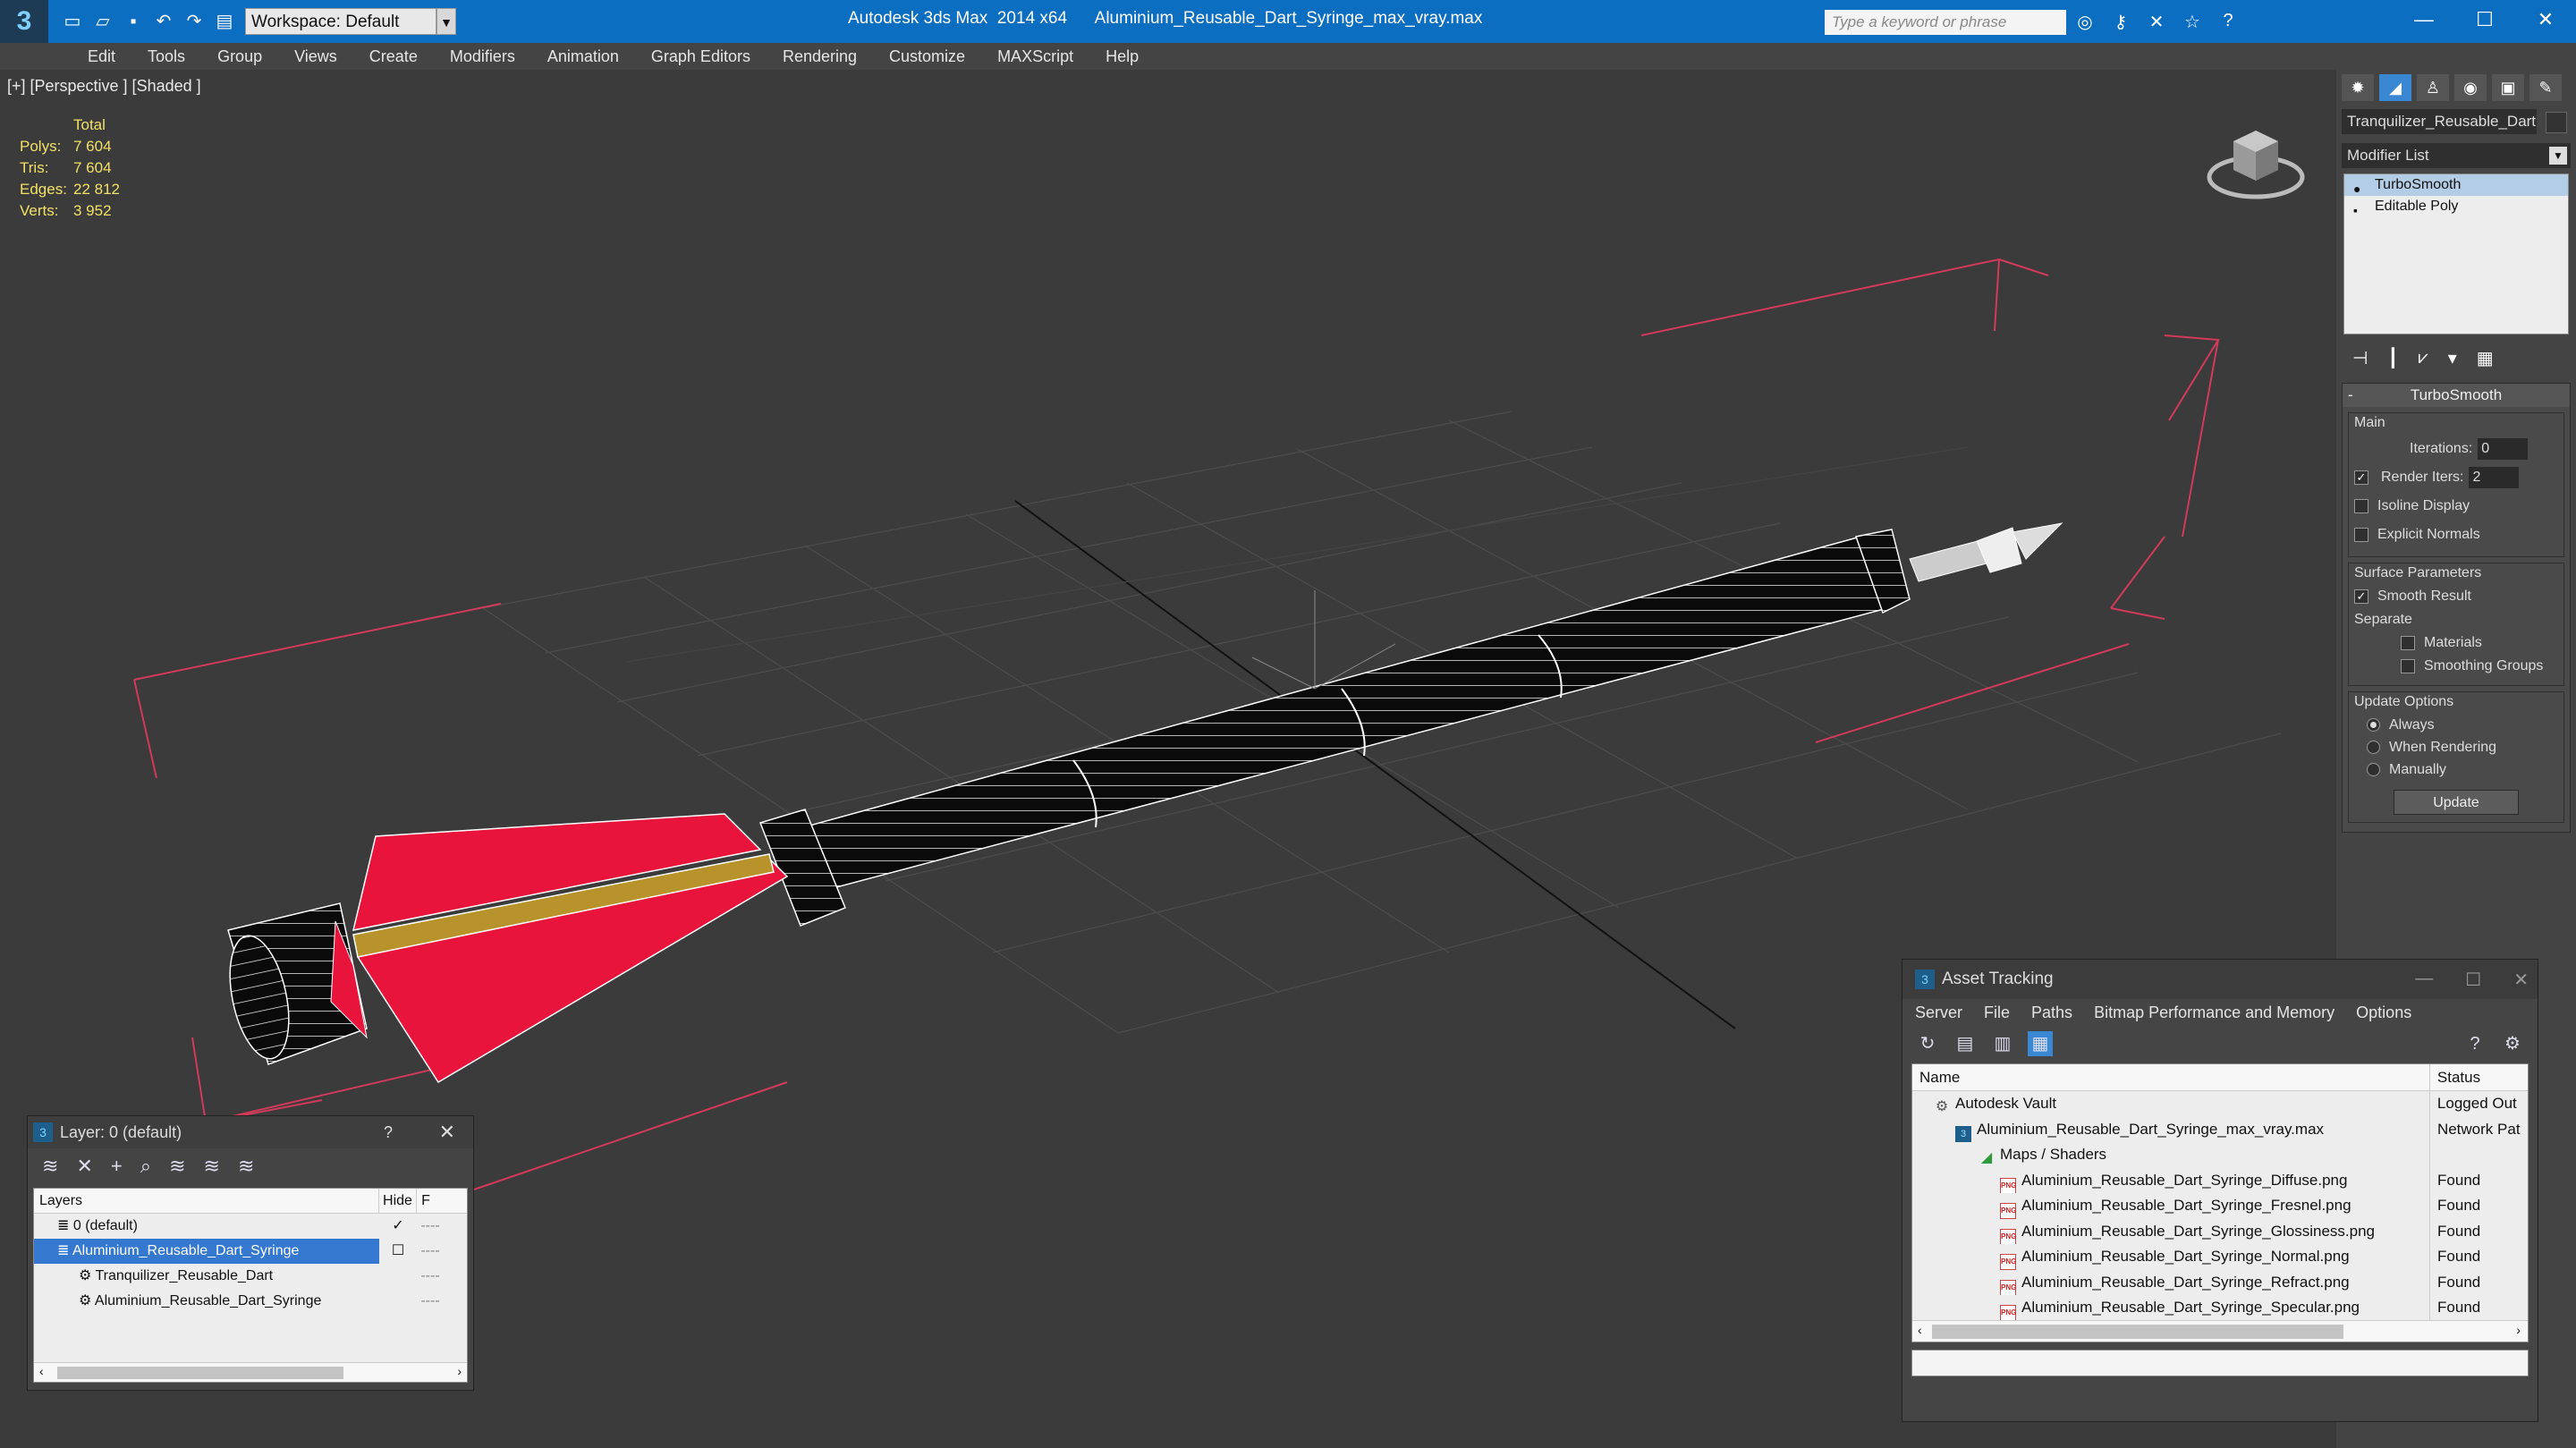 Image resolution: width=2576 pixels, height=1448 pixels. What do you see at coordinates (1927, 1043) in the screenshot?
I see `refresh-icon: ↻` at bounding box center [1927, 1043].